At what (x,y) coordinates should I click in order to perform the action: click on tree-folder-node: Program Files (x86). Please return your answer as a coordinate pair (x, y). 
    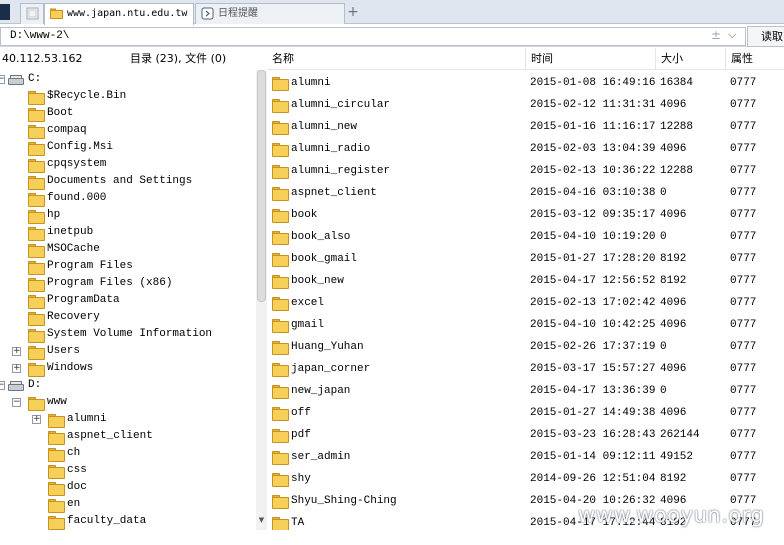
    Looking at the image, I should click on (128, 283).